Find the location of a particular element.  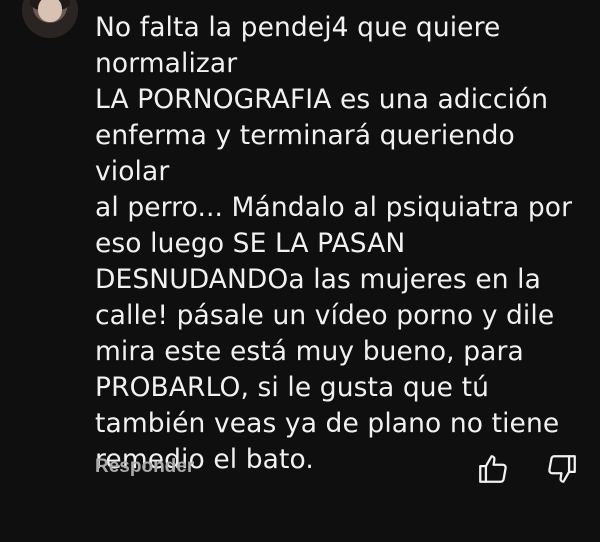

thumb-up-icon is located at coordinates (493, 469).